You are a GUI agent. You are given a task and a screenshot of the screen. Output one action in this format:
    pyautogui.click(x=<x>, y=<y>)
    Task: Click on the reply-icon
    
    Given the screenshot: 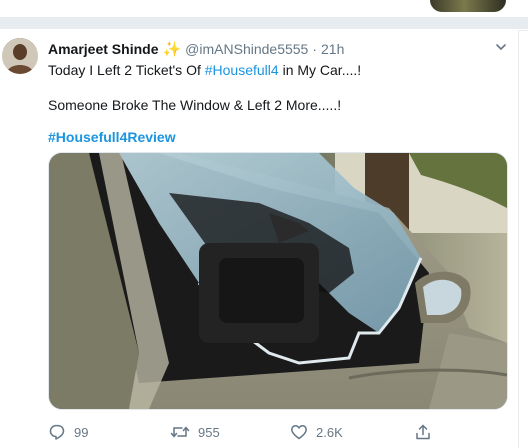 What is the action you would take?
    pyautogui.click(x=57, y=432)
    